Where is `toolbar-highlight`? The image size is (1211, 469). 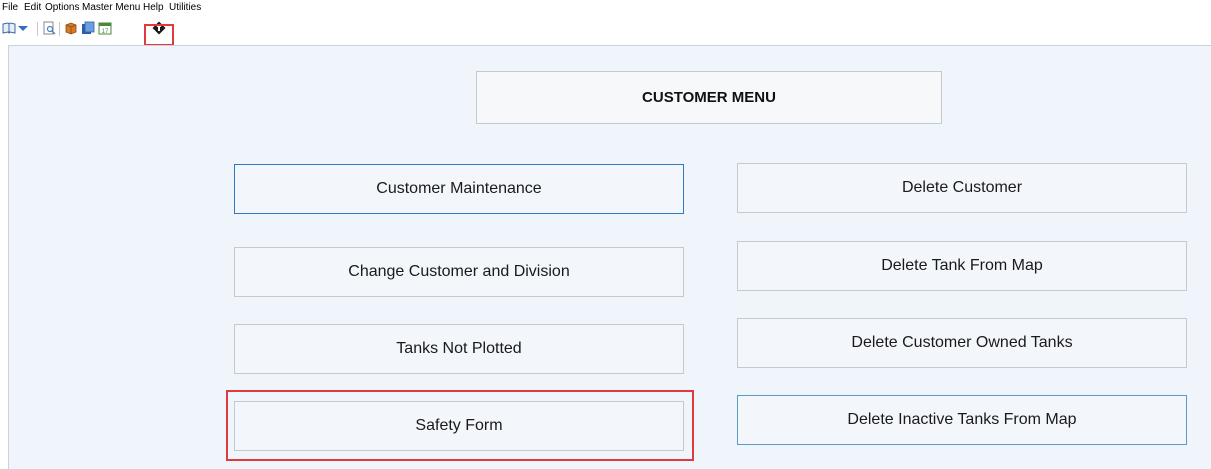
toolbar-highlight is located at coordinates (159, 35).